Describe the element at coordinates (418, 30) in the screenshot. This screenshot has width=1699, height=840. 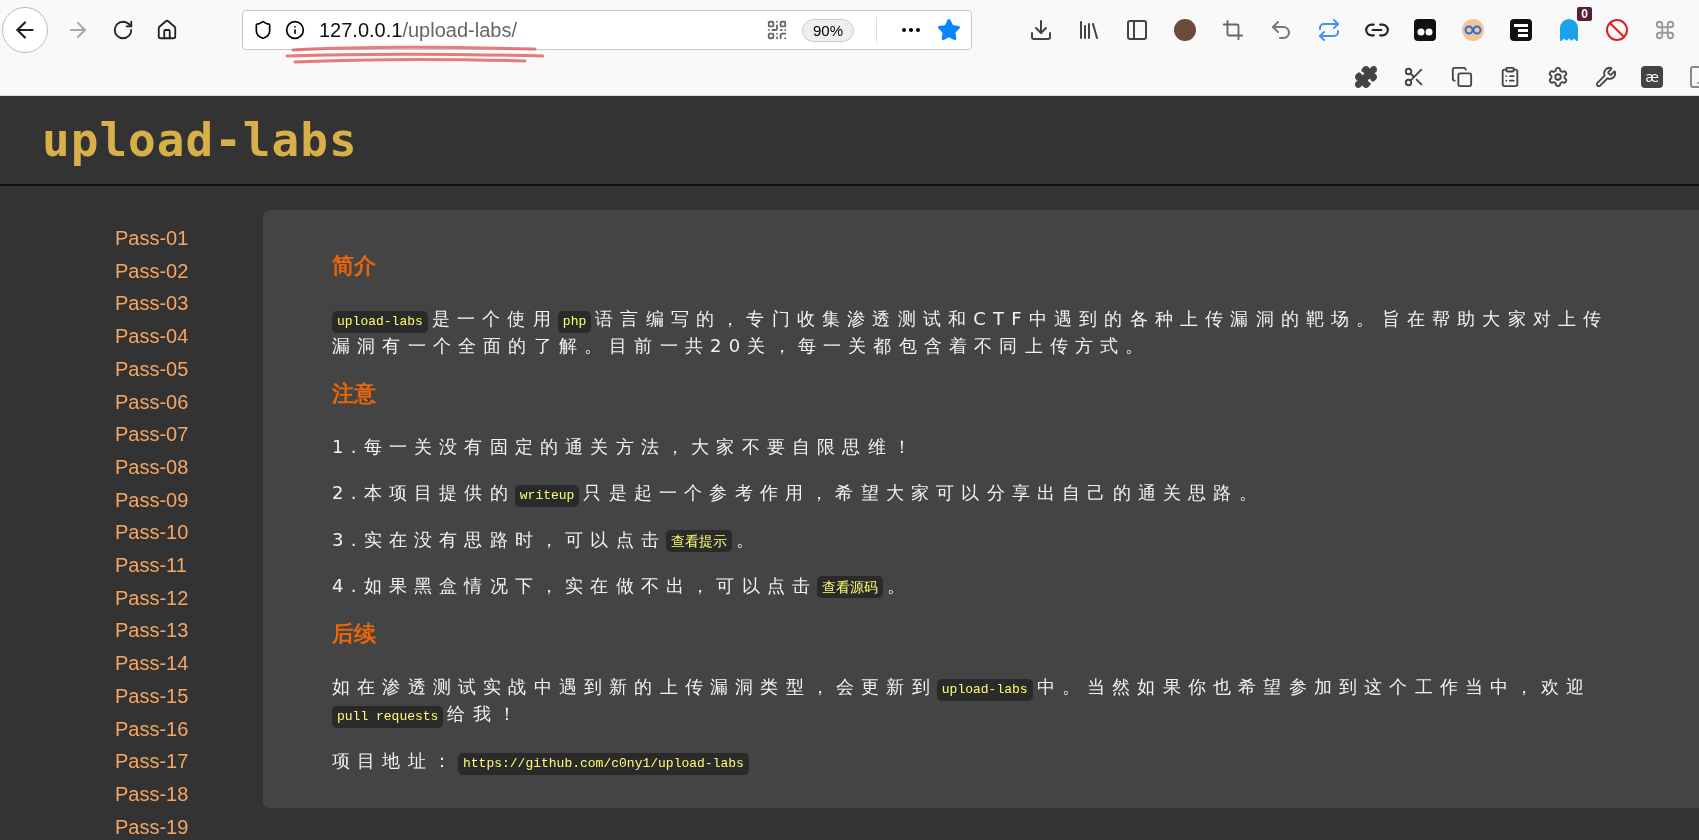
I see `url-text: 127.0.0.1/upload-labs/` at that location.